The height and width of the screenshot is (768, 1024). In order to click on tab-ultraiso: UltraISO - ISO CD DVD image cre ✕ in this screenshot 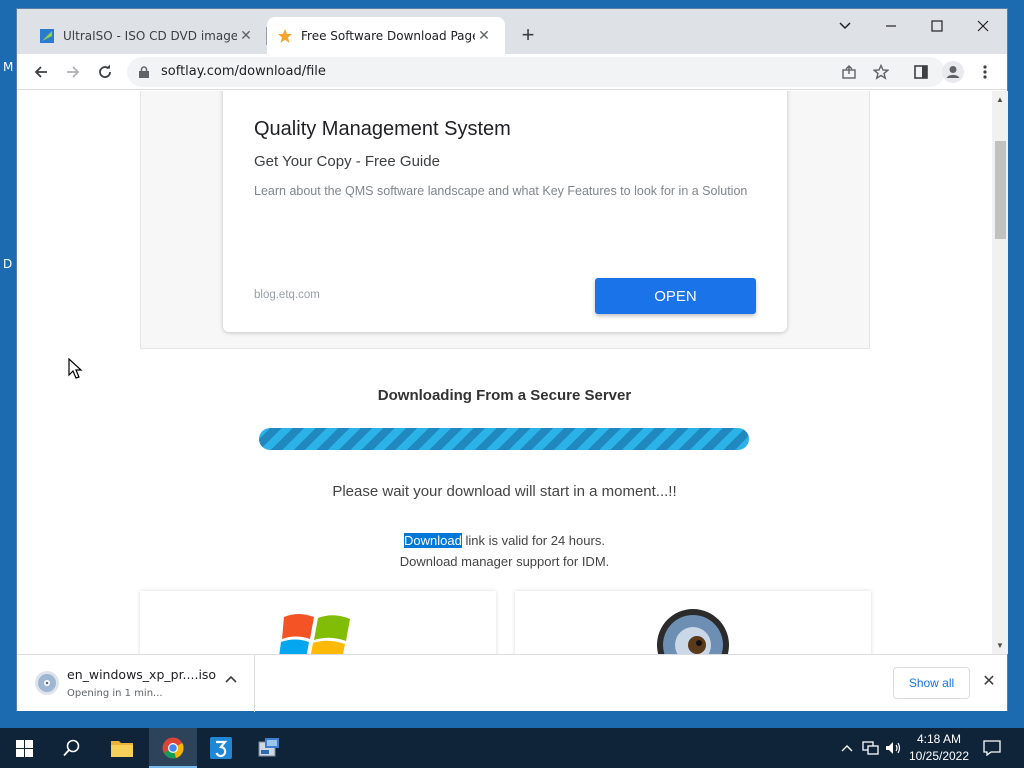, I will do `click(148, 35)`.